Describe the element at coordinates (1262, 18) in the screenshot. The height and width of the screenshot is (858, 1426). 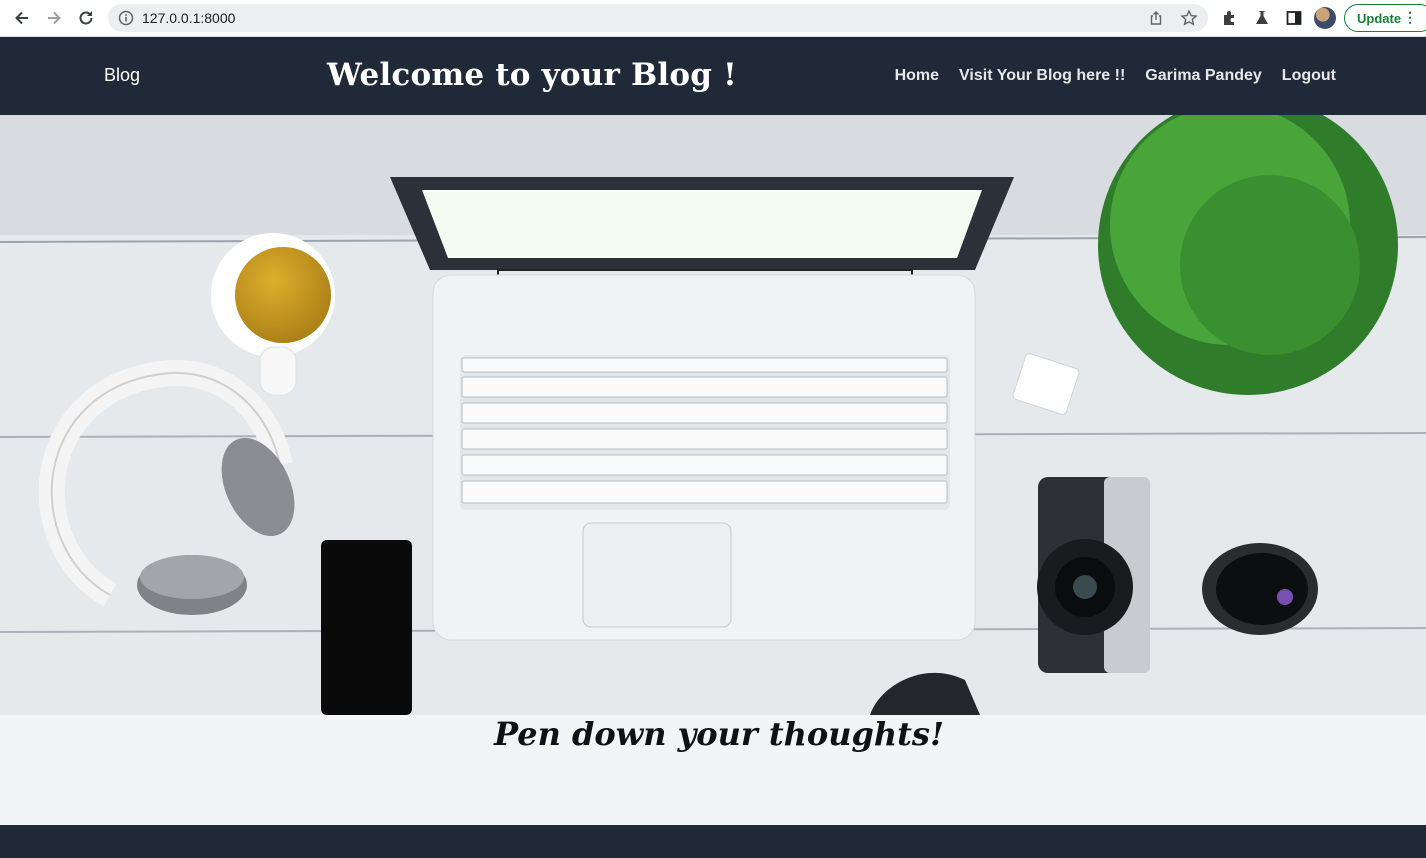
I see `labs-flask-icon` at that location.